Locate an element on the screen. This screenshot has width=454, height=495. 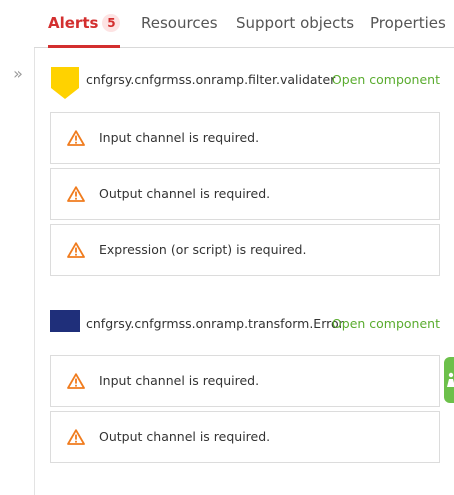
person-icon is located at coordinates (450, 379).